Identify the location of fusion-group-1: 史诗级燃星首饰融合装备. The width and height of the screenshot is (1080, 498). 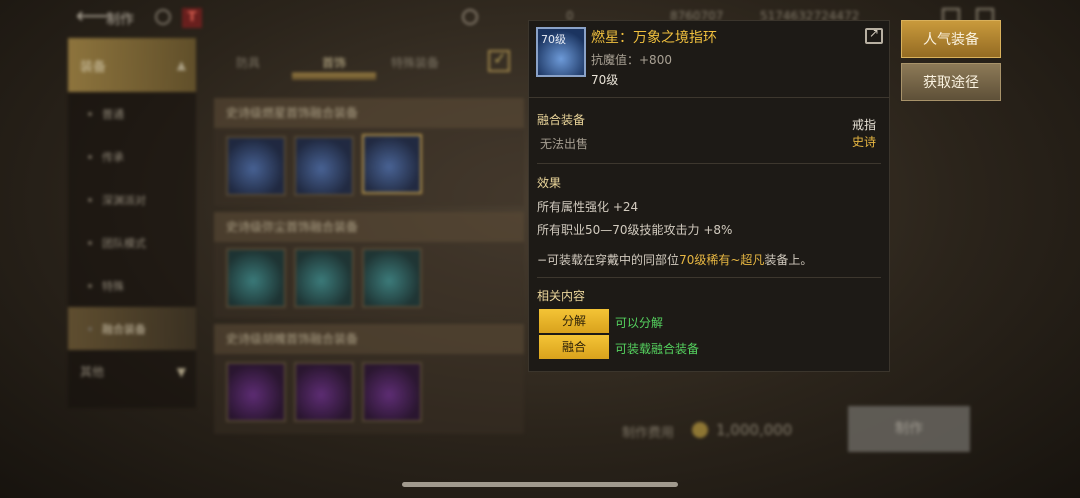
(369, 152).